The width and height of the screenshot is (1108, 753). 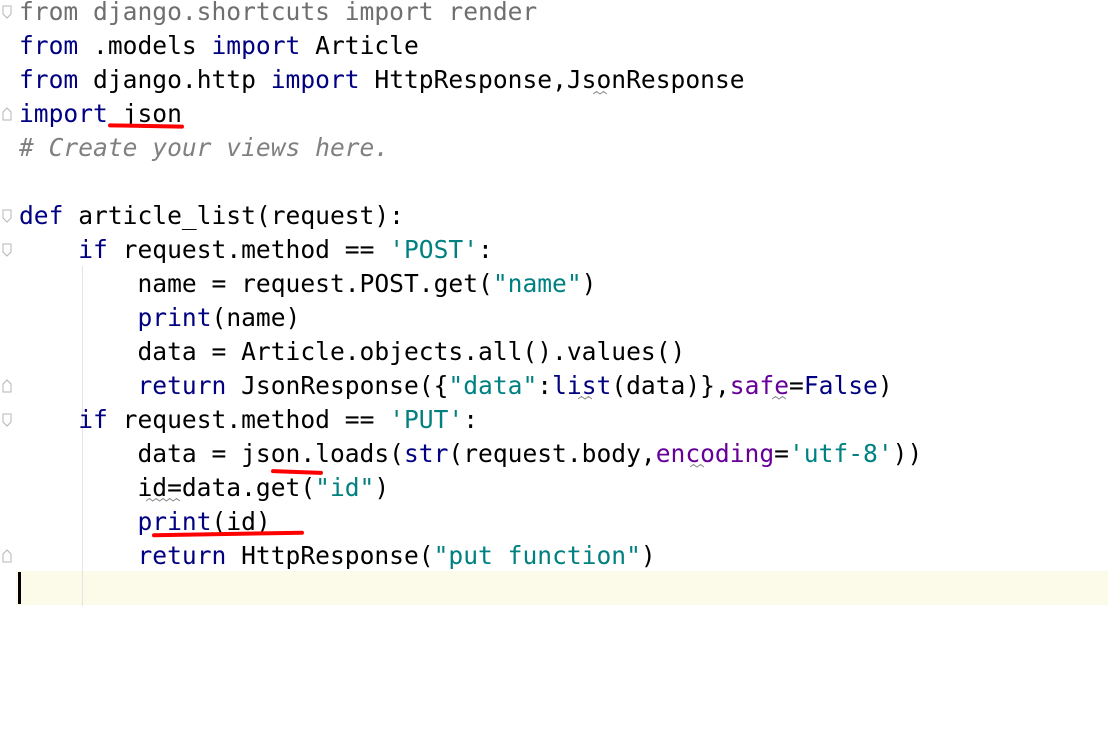 I want to click on code-line: if request.method == 'POST':, so click(x=256, y=250).